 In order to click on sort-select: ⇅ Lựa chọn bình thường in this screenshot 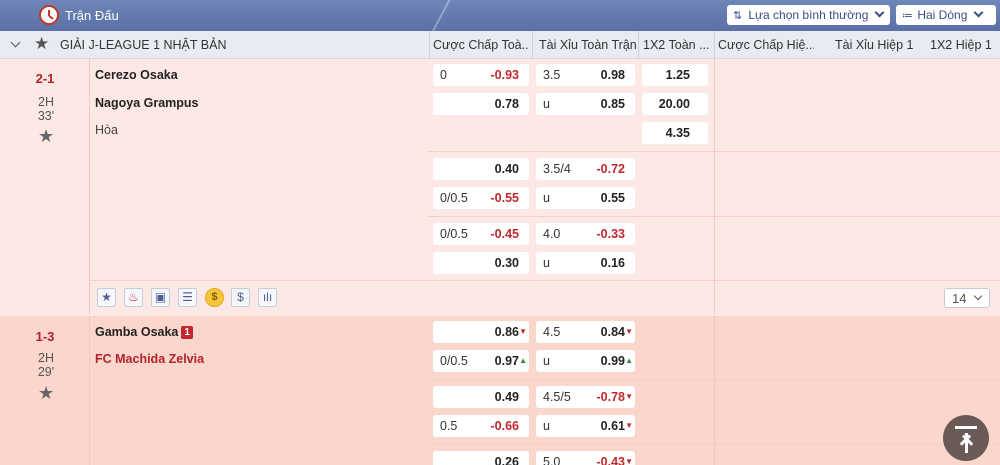, I will do `click(808, 15)`.